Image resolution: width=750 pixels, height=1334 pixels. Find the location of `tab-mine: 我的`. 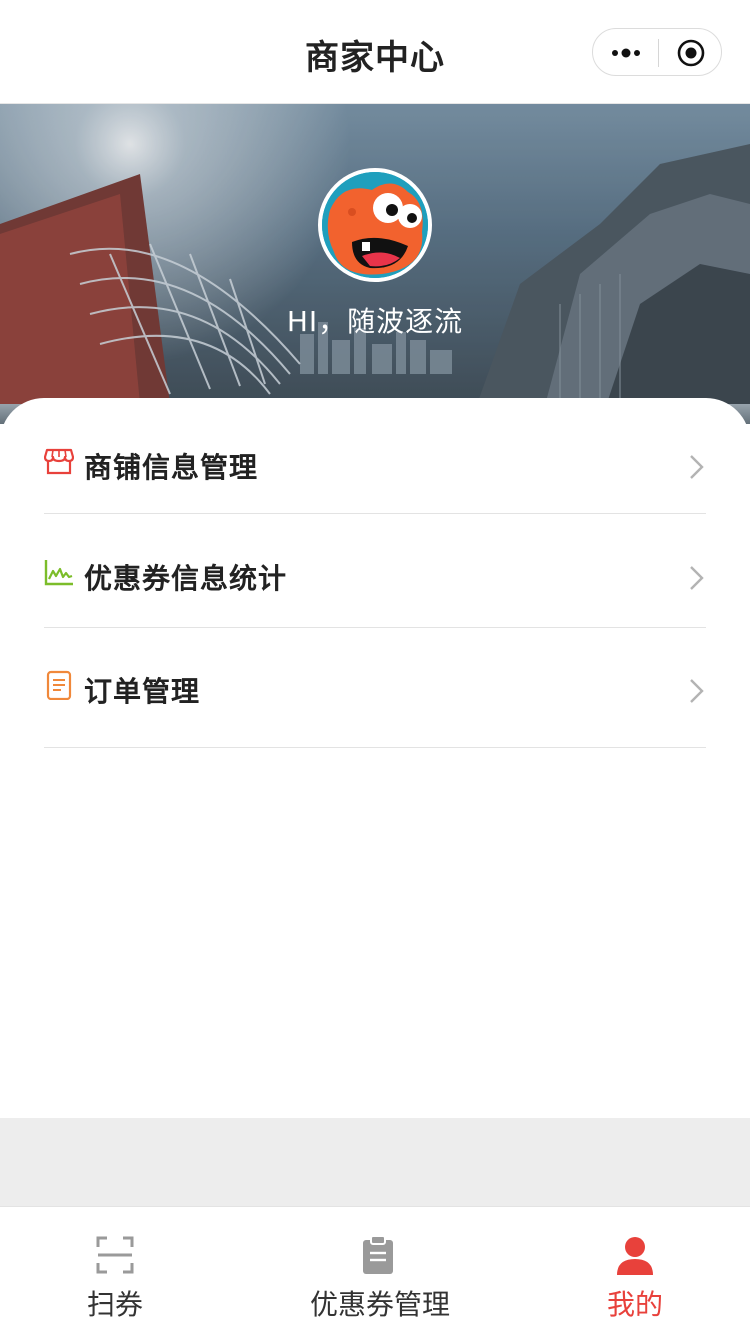

tab-mine: 我的 is located at coordinates (635, 1270).